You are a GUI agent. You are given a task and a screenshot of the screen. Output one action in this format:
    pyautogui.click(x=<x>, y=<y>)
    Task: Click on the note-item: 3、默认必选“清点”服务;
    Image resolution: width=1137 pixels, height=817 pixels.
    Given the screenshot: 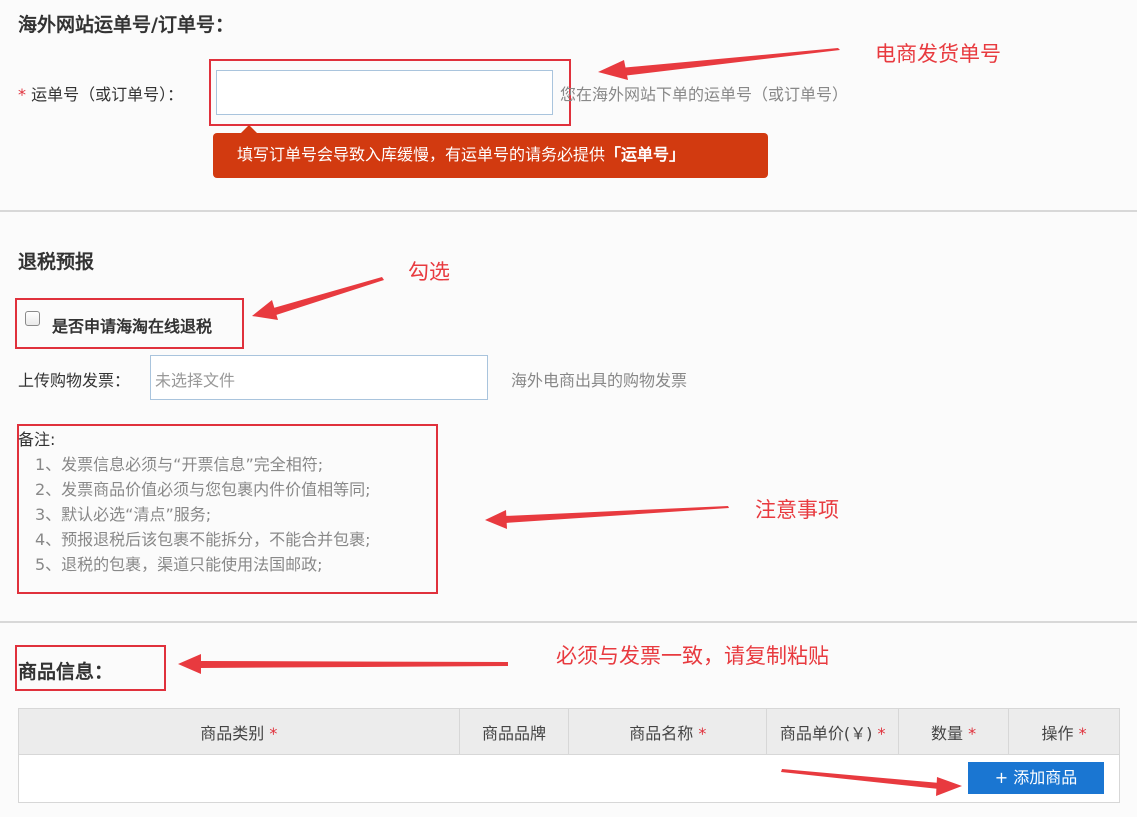 What is the action you would take?
    pyautogui.click(x=123, y=514)
    